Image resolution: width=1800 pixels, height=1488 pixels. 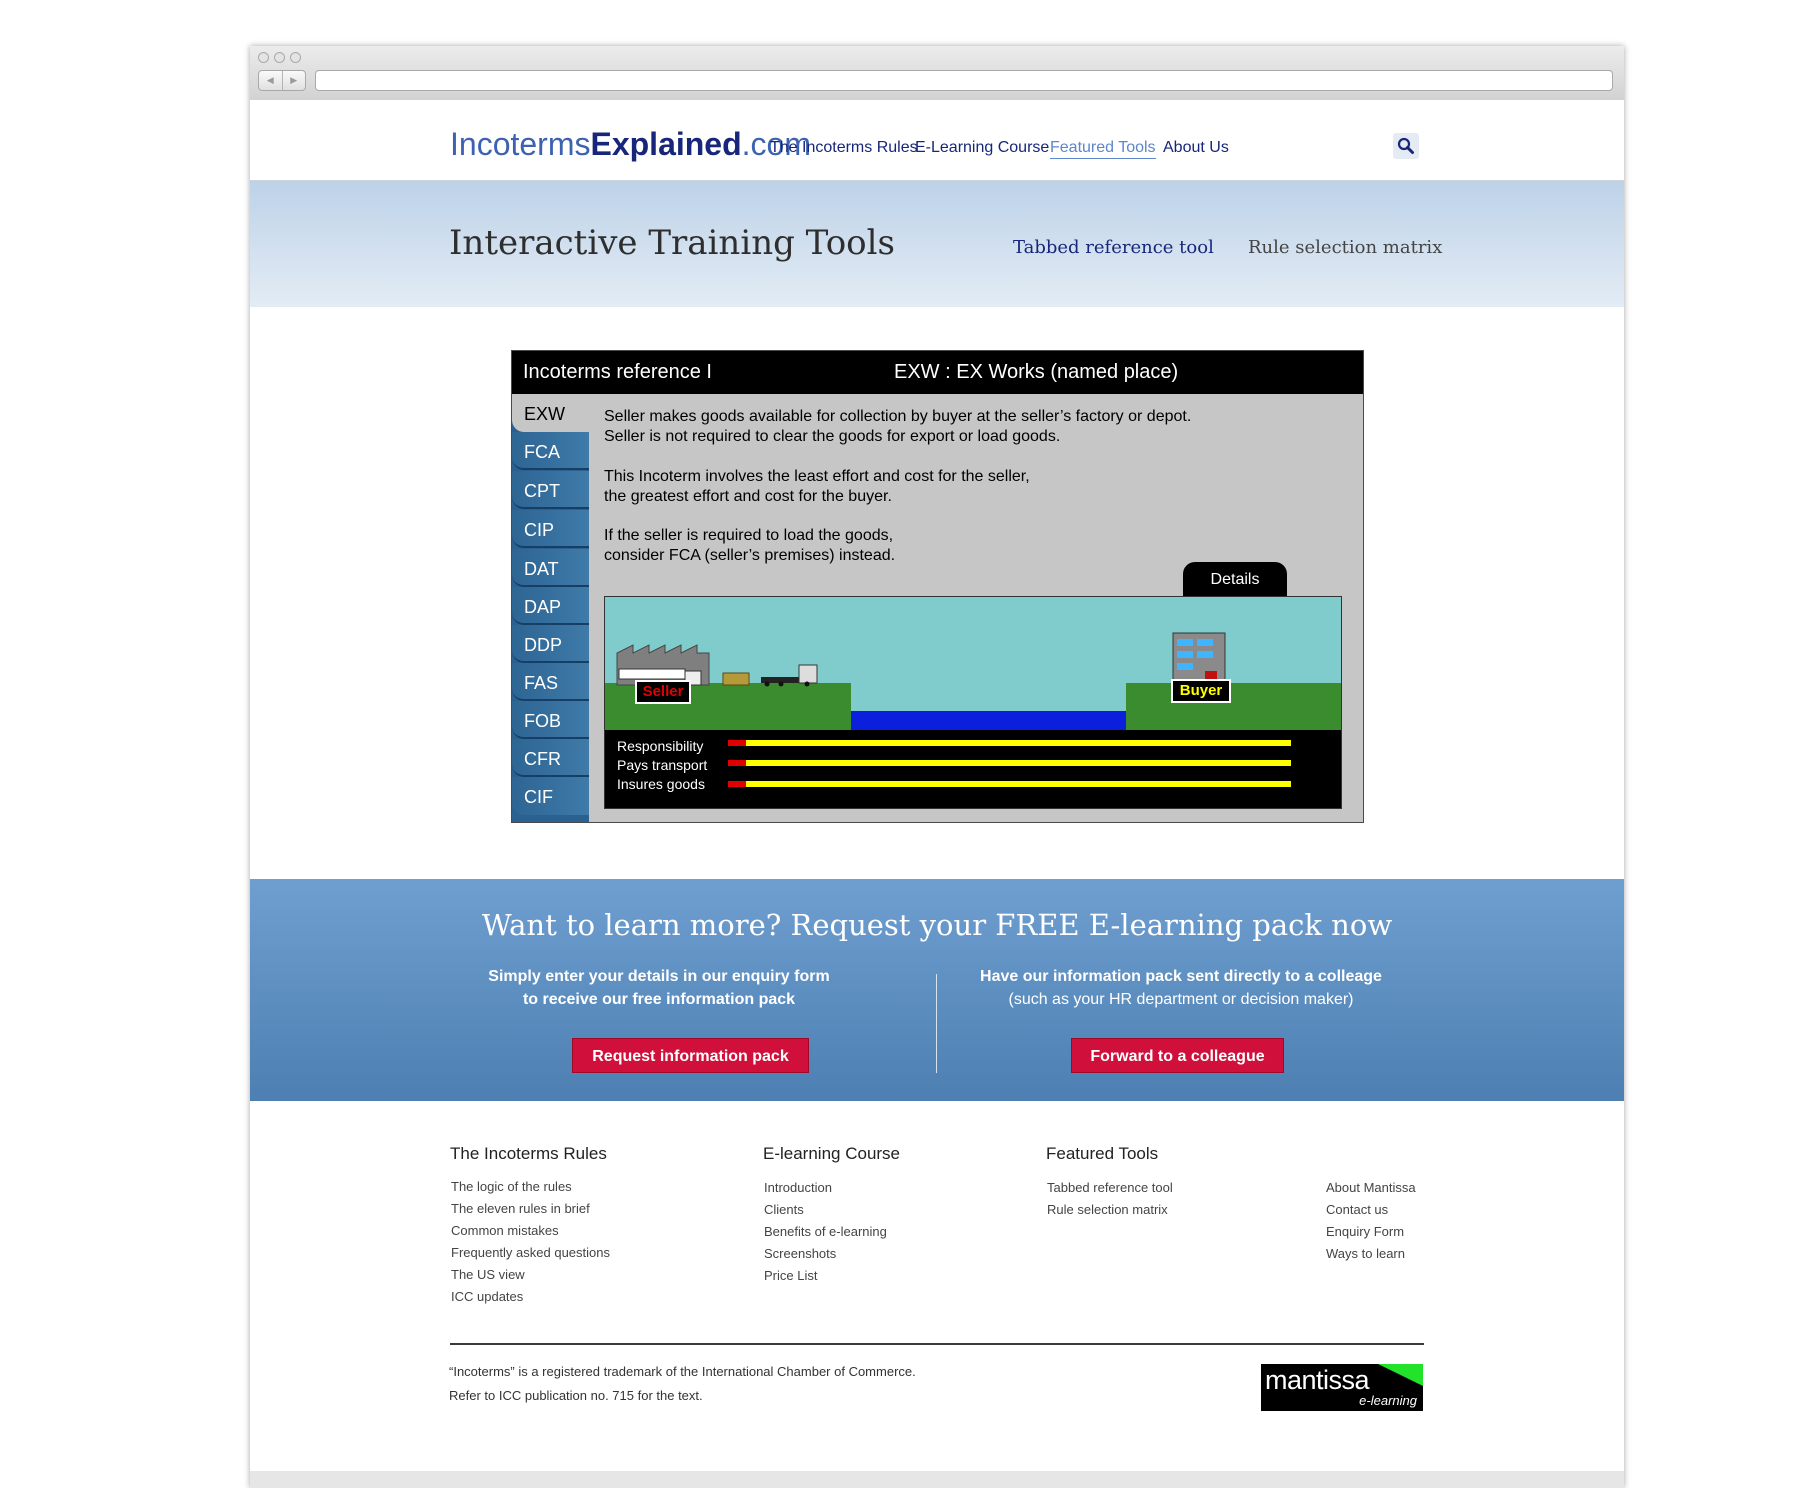 I want to click on footer-link: Enquiry Form, so click(x=1365, y=1231).